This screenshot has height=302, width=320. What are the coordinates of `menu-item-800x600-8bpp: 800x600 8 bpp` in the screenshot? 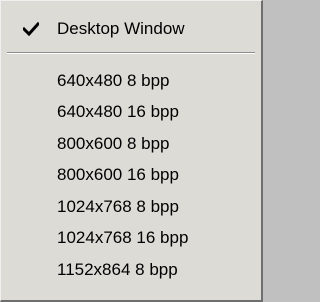 It's located at (130, 144).